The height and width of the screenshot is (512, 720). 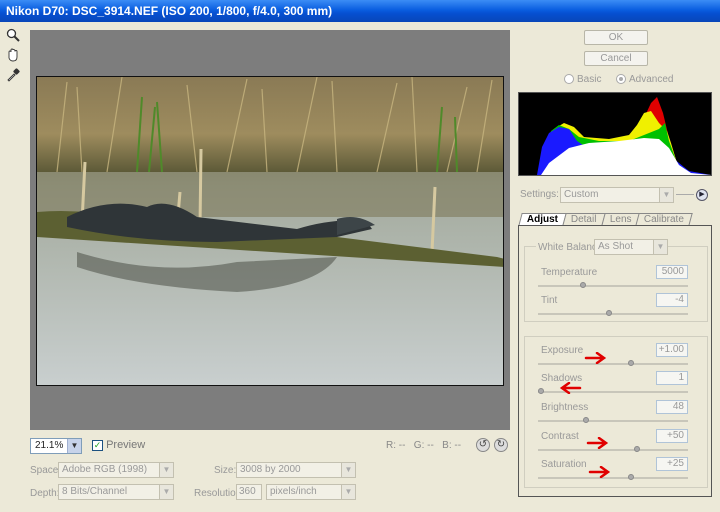 What do you see at coordinates (560, 436) in the screenshot?
I see `contrast-label: Contrast` at bounding box center [560, 436].